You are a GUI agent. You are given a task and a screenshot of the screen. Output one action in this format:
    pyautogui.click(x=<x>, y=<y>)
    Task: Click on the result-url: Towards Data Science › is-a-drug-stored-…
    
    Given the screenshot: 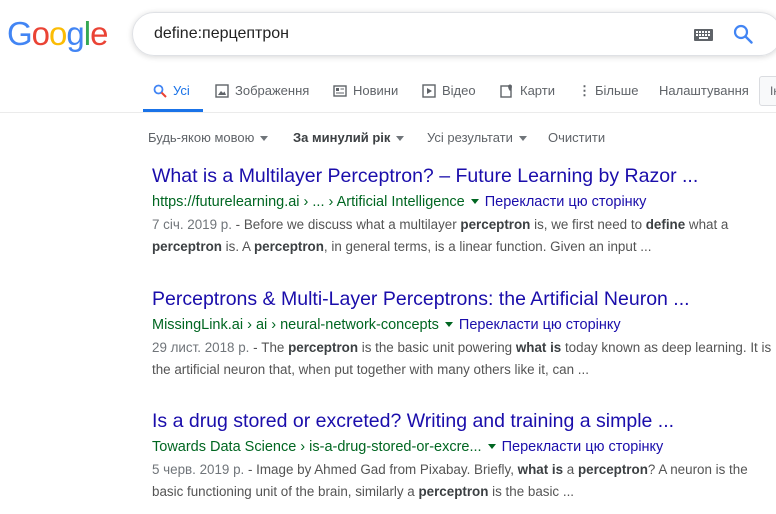 What is the action you would take?
    pyautogui.click(x=462, y=447)
    